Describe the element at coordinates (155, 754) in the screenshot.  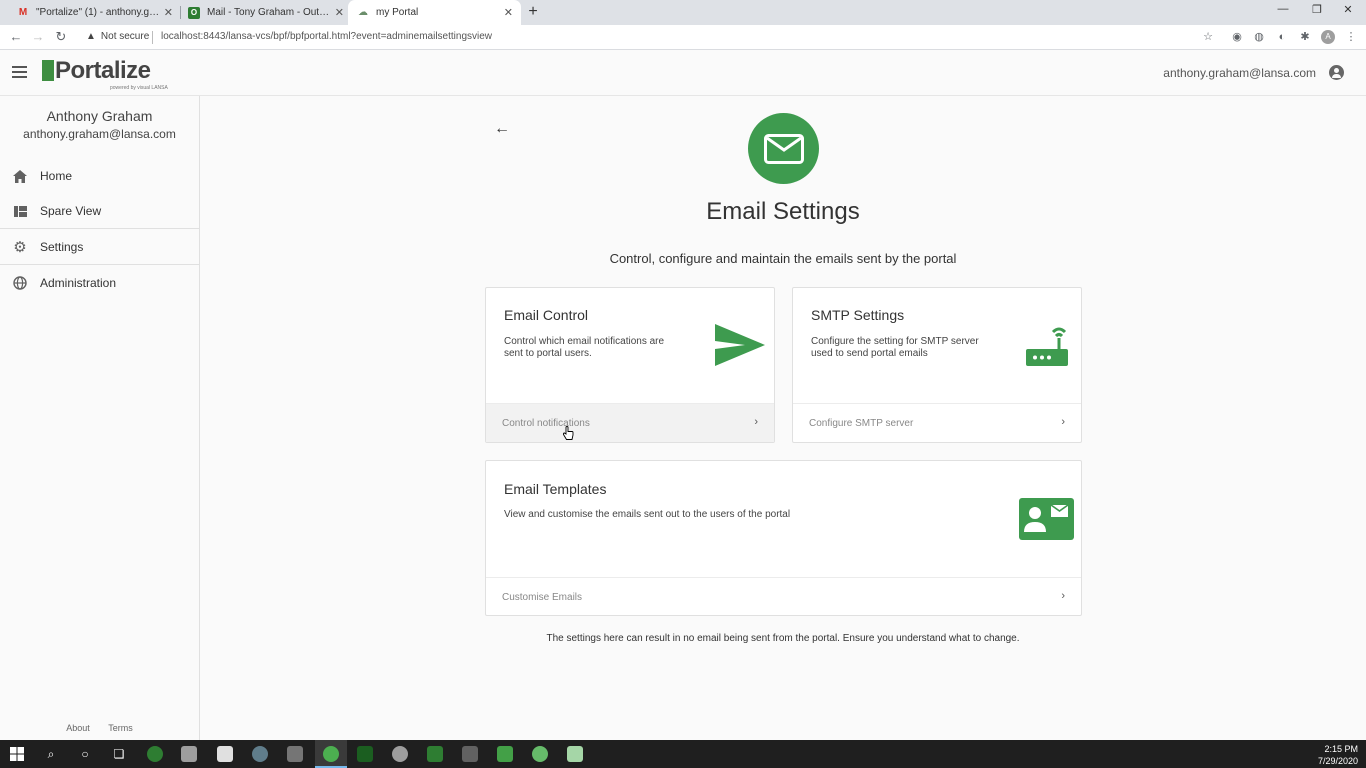
I see `edge-icon` at that location.